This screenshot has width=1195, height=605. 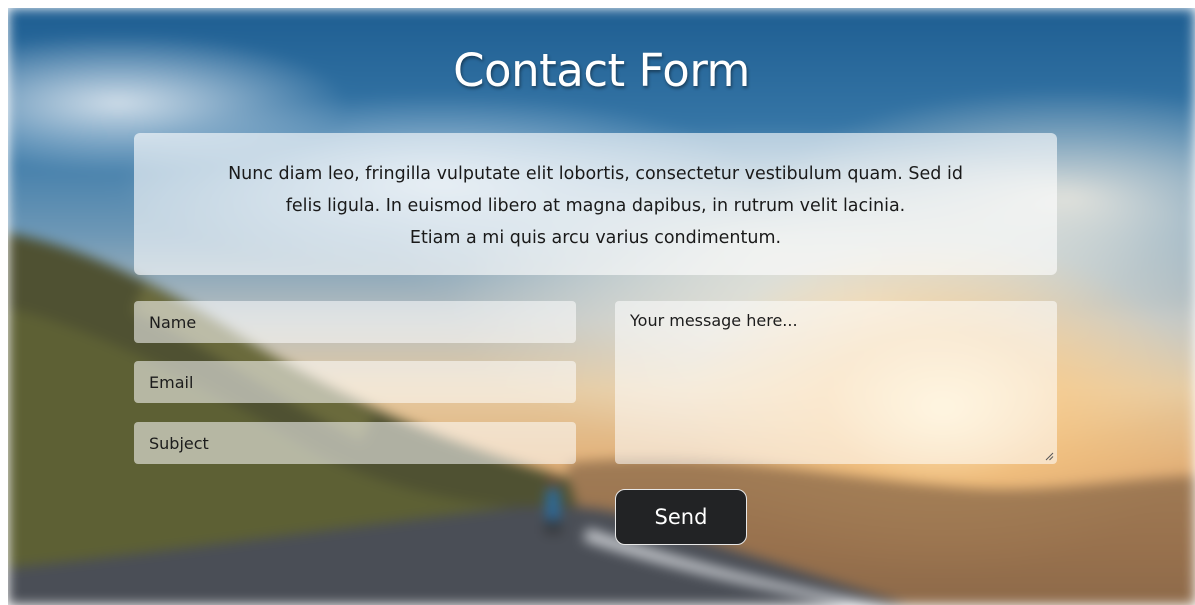 What do you see at coordinates (681, 517) in the screenshot?
I see `send-button: Send` at bounding box center [681, 517].